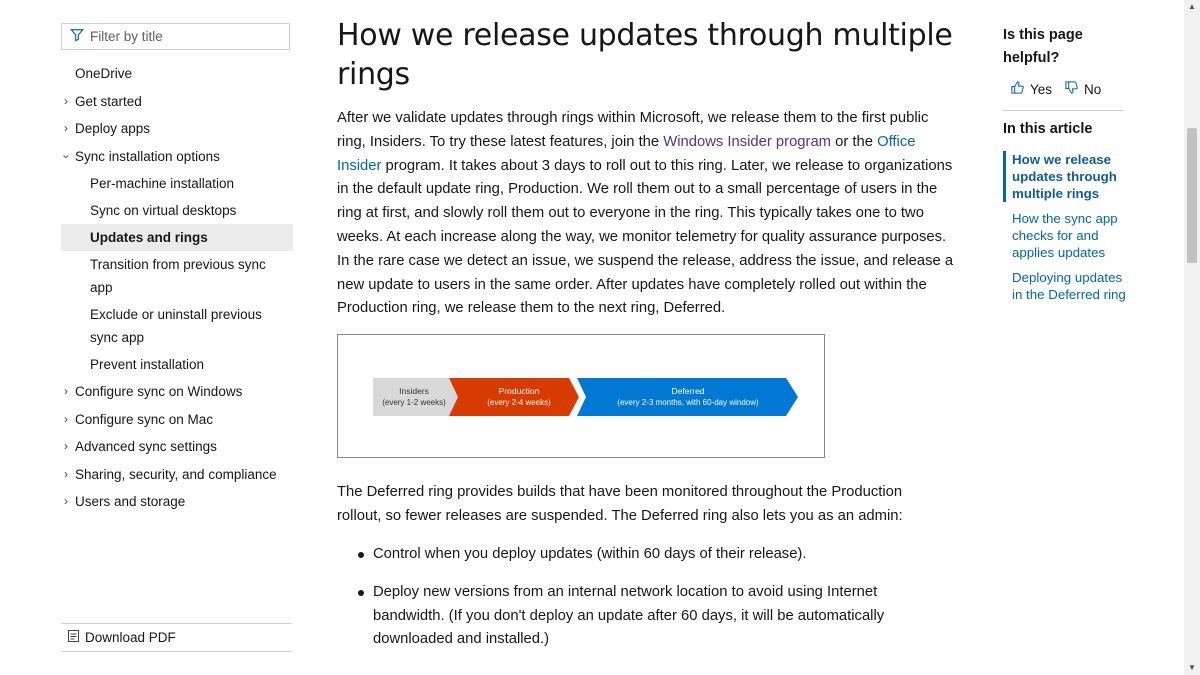 The image size is (1200, 675). I want to click on filter-input: Filter by title, so click(175, 36).